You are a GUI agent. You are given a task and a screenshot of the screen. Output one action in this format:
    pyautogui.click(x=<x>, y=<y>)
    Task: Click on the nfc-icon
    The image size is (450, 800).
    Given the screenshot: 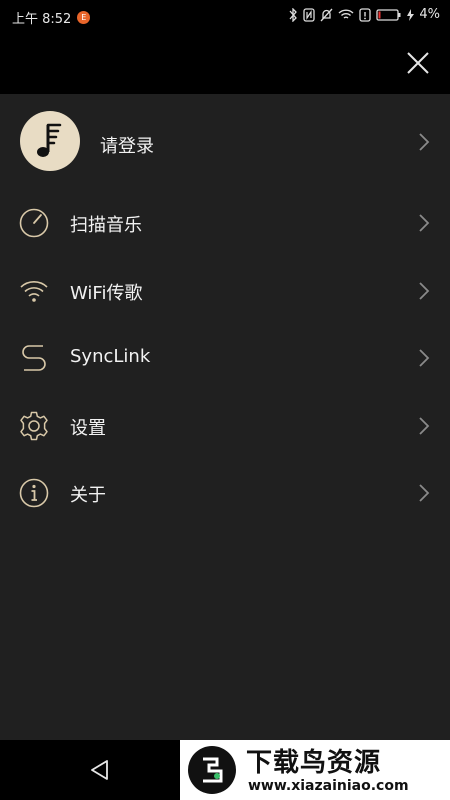 What is the action you would take?
    pyautogui.click(x=309, y=14)
    